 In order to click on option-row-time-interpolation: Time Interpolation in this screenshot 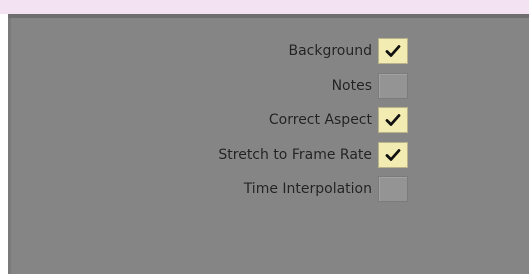, I will do `click(326, 189)`.